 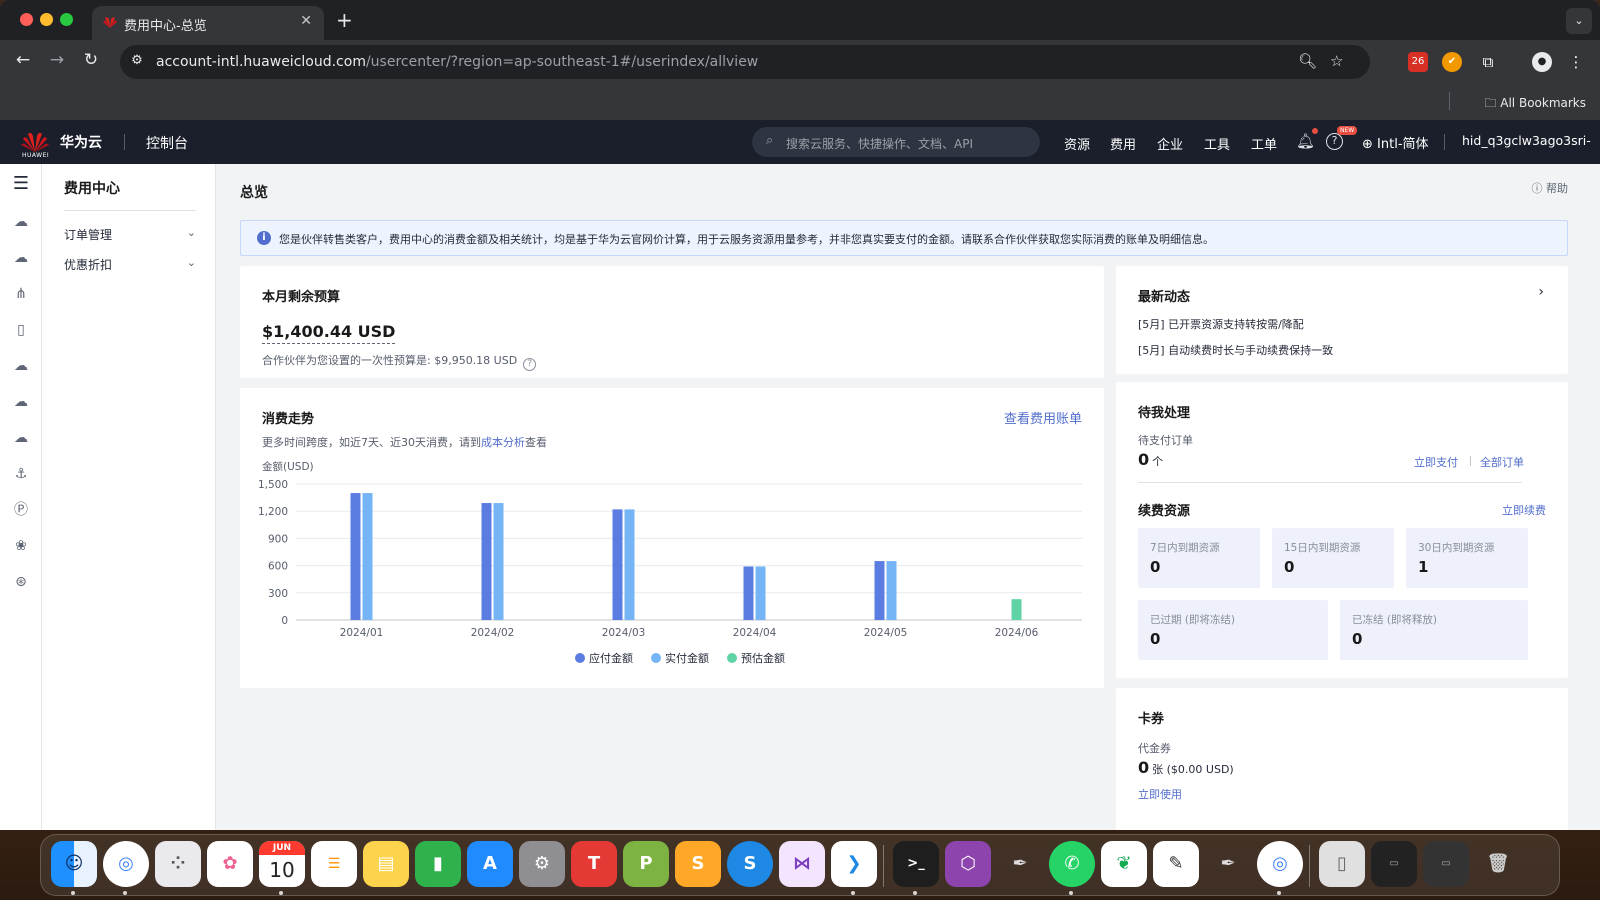 I want to click on news-item: [5月] 自动续费时长与手动续费保持一致, so click(x=1235, y=350).